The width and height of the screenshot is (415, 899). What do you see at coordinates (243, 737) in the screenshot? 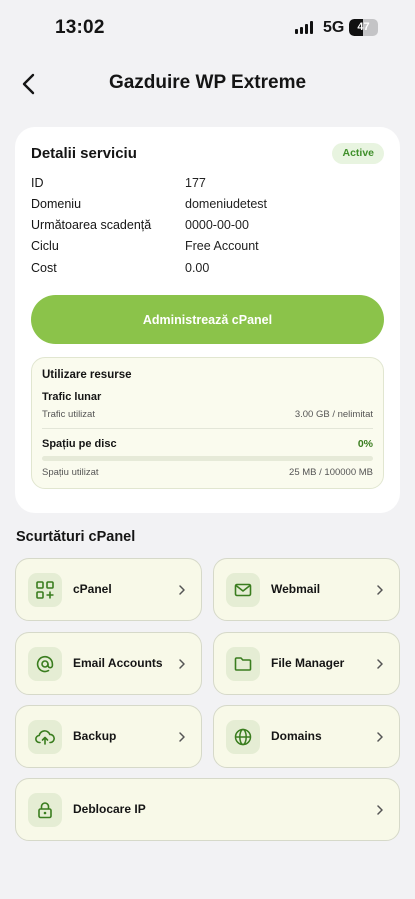
I see `globe-icon` at bounding box center [243, 737].